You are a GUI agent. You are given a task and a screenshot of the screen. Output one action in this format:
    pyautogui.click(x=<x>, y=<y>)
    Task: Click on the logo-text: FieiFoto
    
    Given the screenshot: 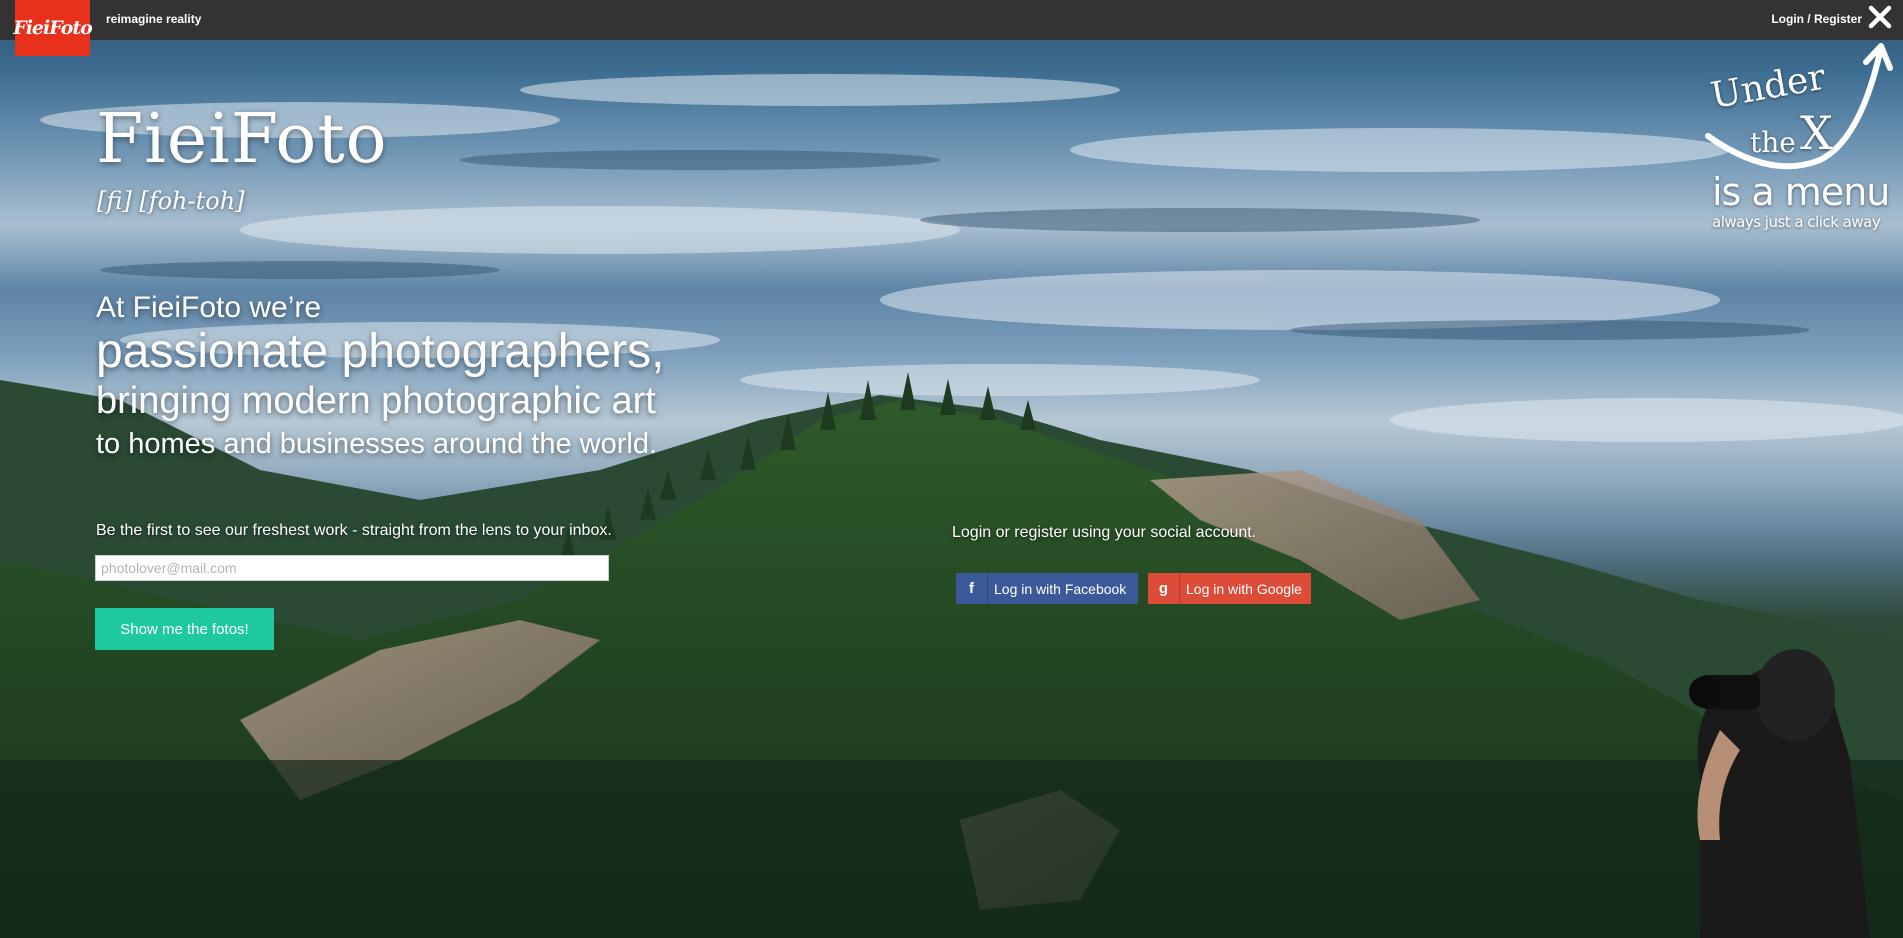 What is the action you would take?
    pyautogui.click(x=53, y=28)
    